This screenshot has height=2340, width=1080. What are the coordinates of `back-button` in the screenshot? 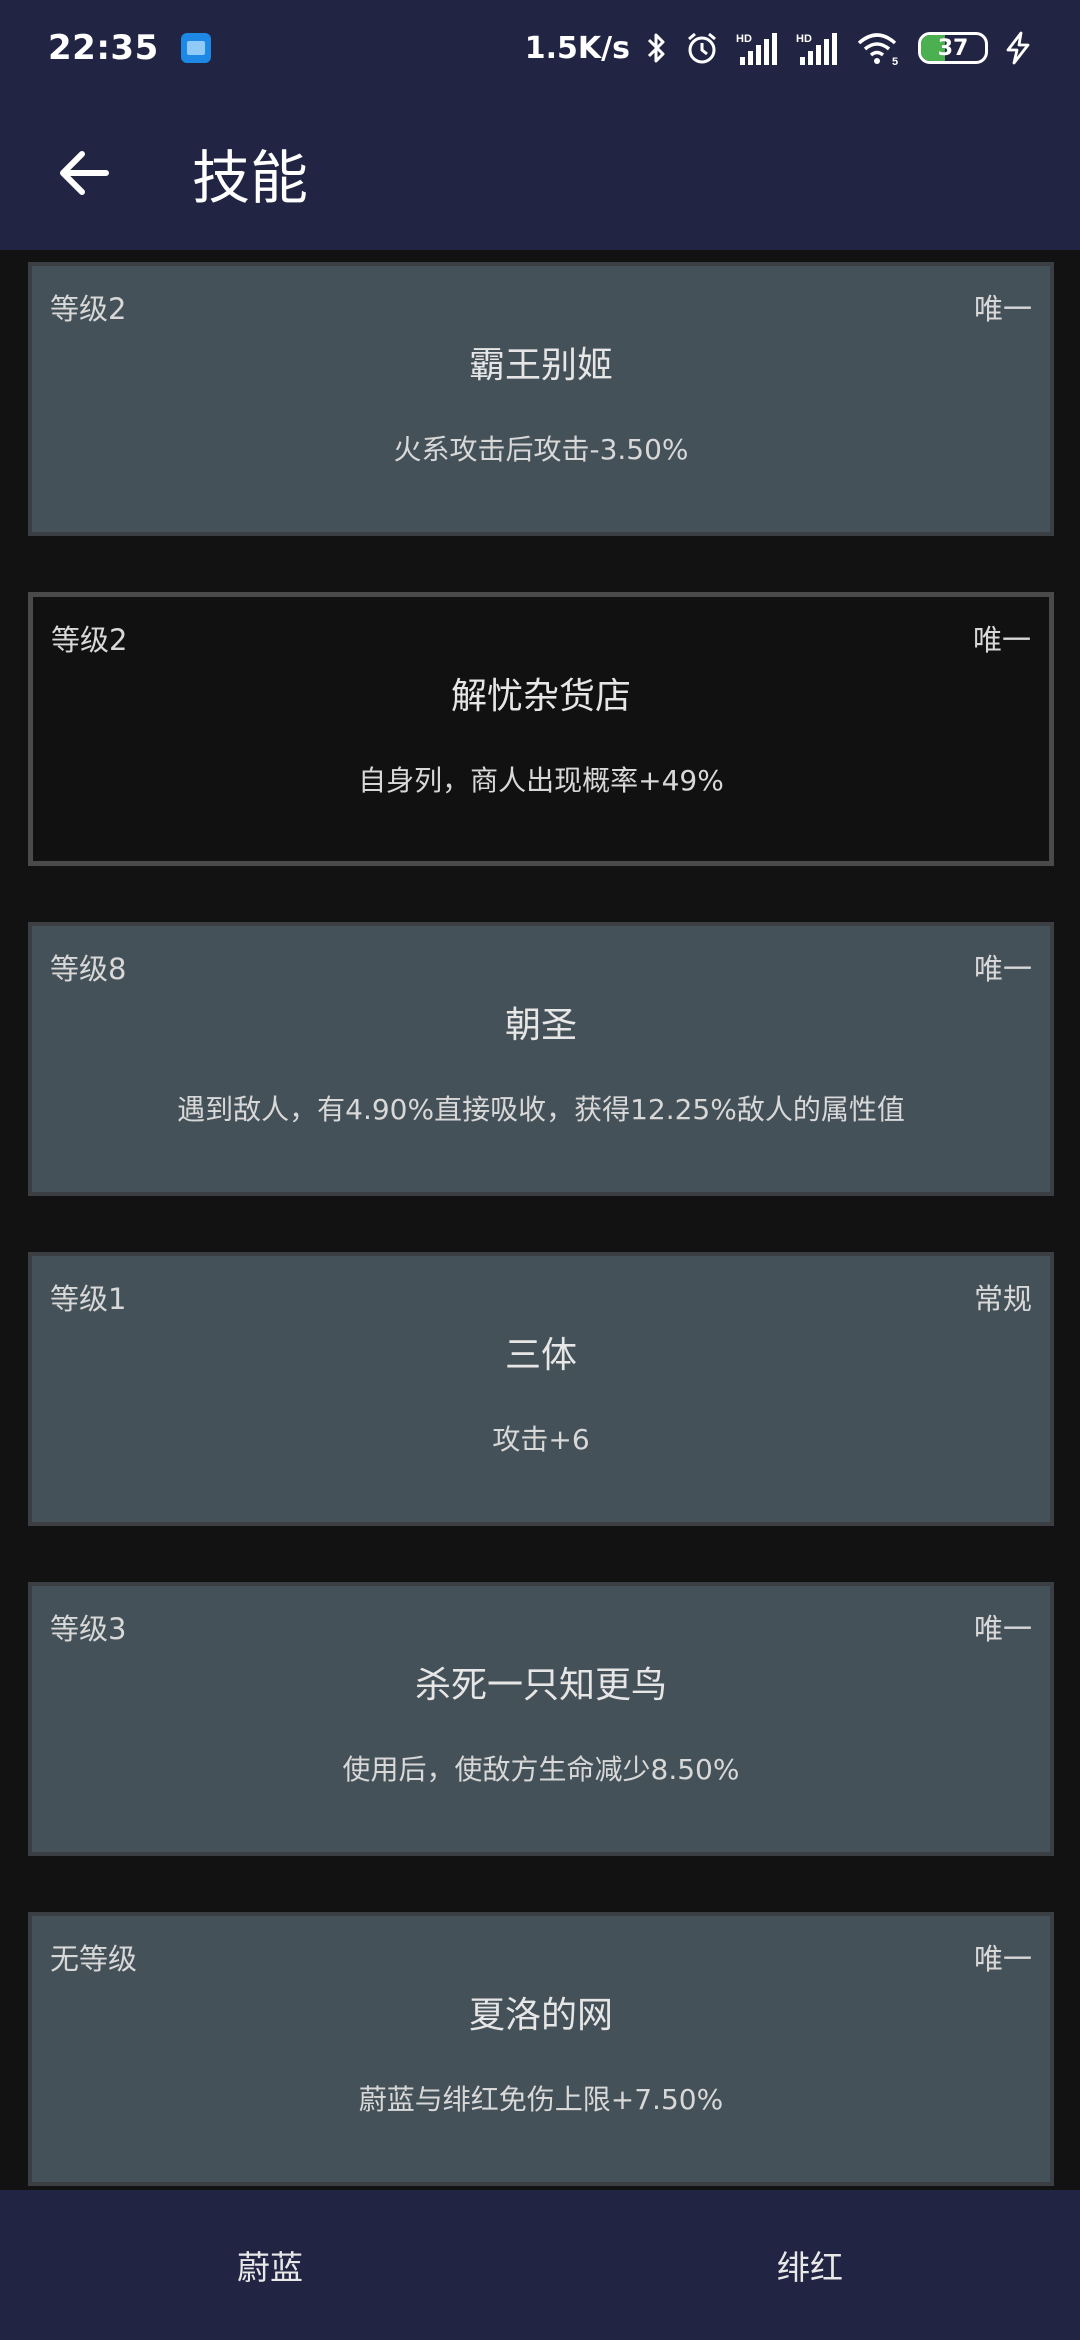 It's located at (84, 173).